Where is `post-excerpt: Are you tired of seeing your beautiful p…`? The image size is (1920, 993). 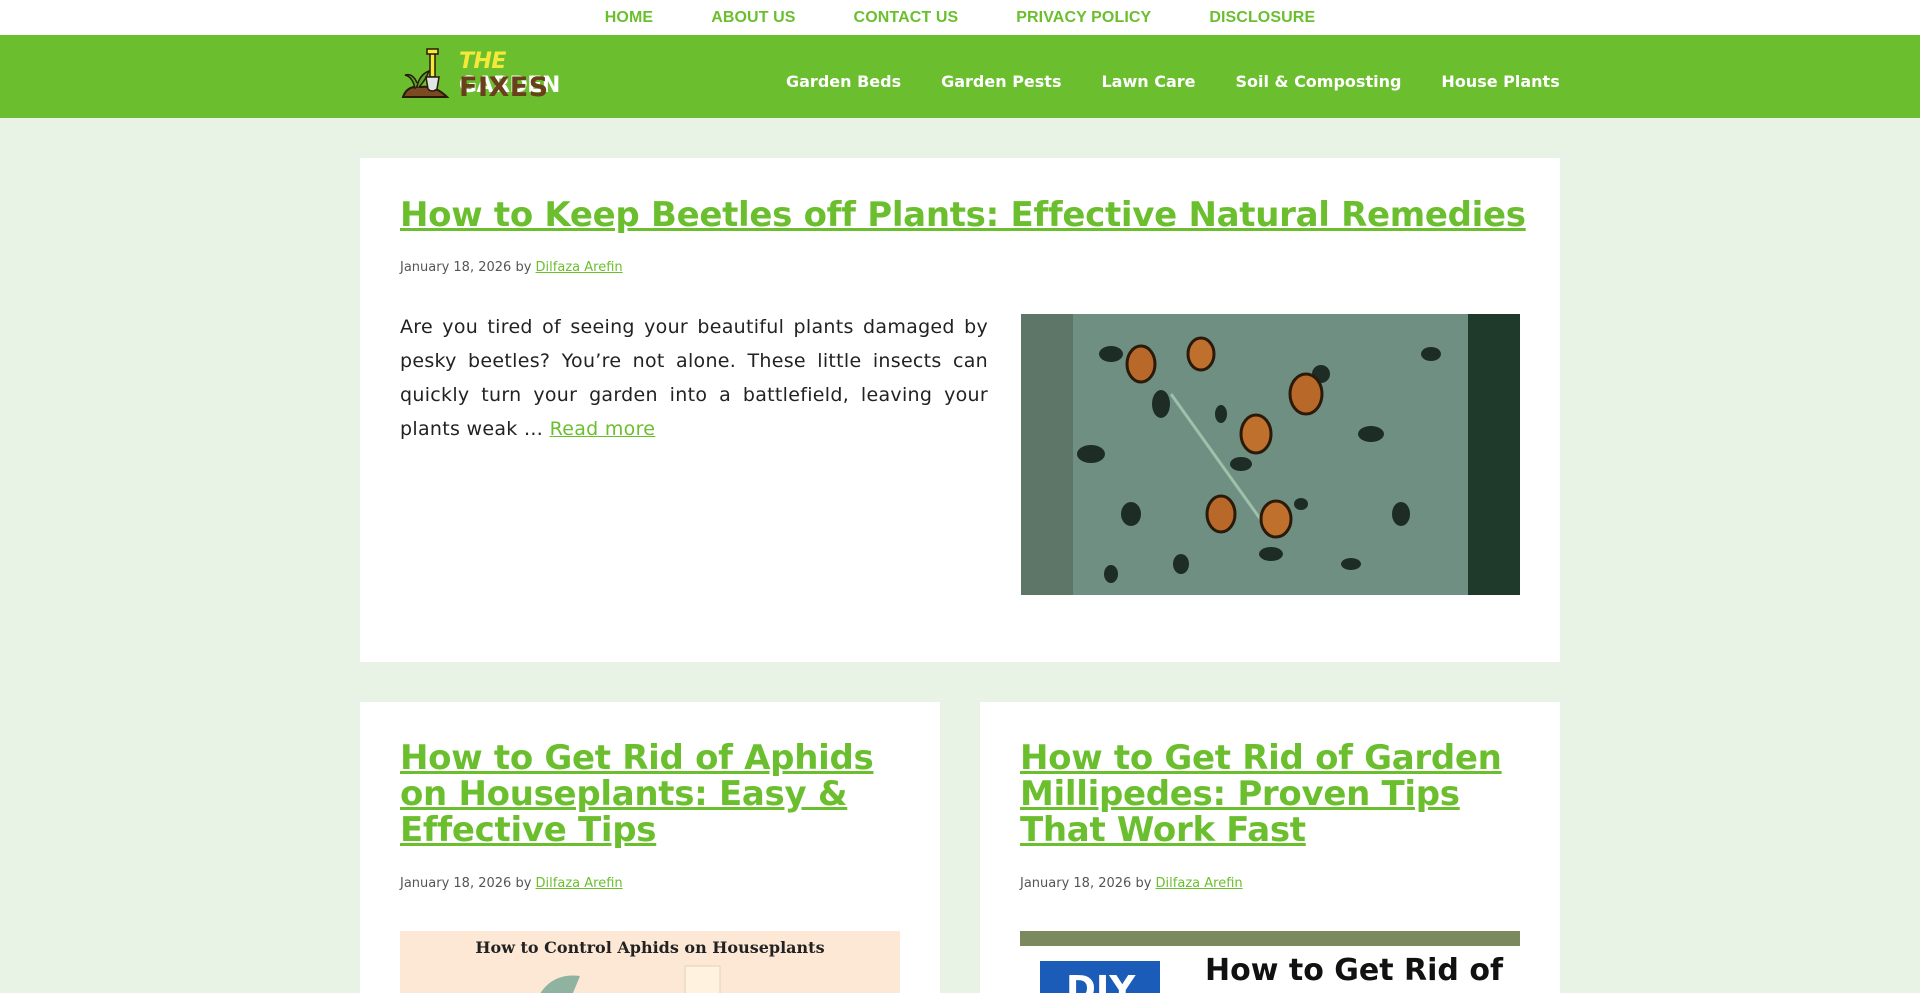 post-excerpt: Are you tired of seeing your beautiful p… is located at coordinates (694, 378).